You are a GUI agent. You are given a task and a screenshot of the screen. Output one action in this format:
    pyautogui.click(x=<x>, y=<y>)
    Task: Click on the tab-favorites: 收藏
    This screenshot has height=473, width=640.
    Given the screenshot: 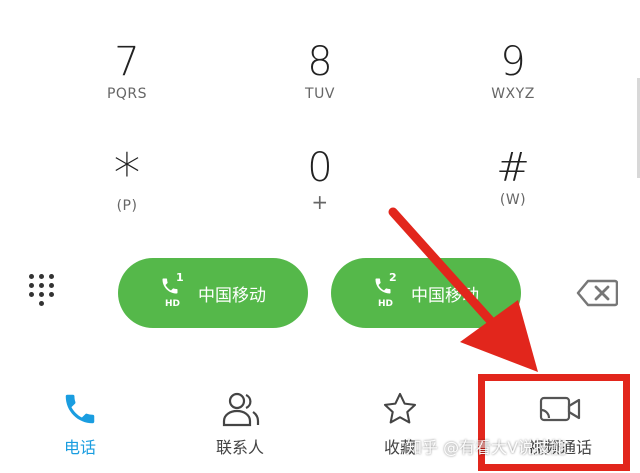 What is the action you would take?
    pyautogui.click(x=400, y=426)
    